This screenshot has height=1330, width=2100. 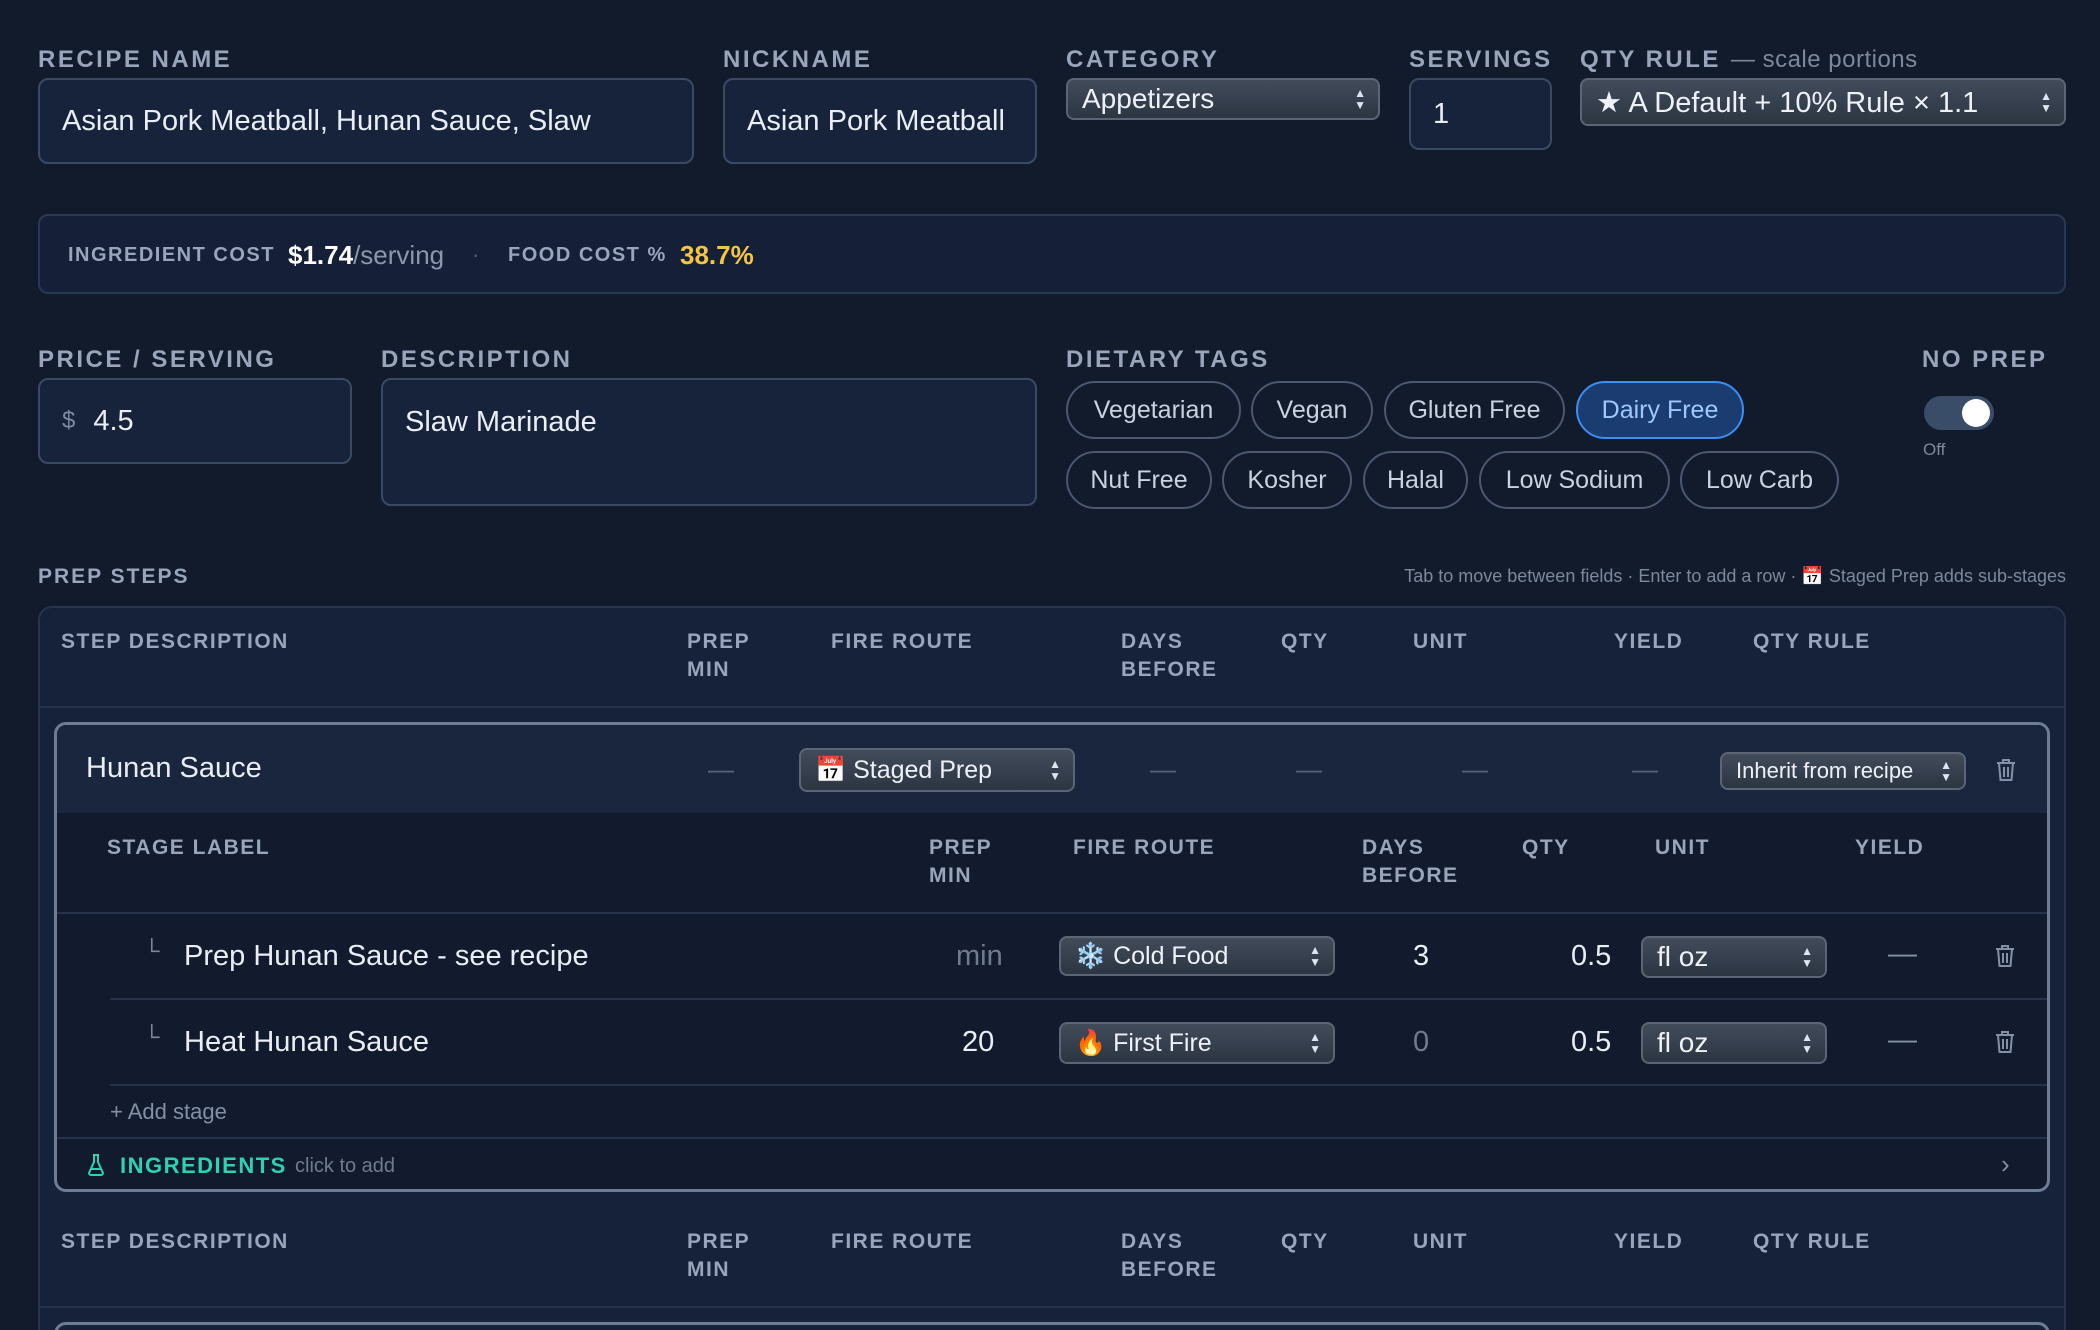 What do you see at coordinates (950, 875) in the screenshot?
I see `stage-prep-line2: MIN` at bounding box center [950, 875].